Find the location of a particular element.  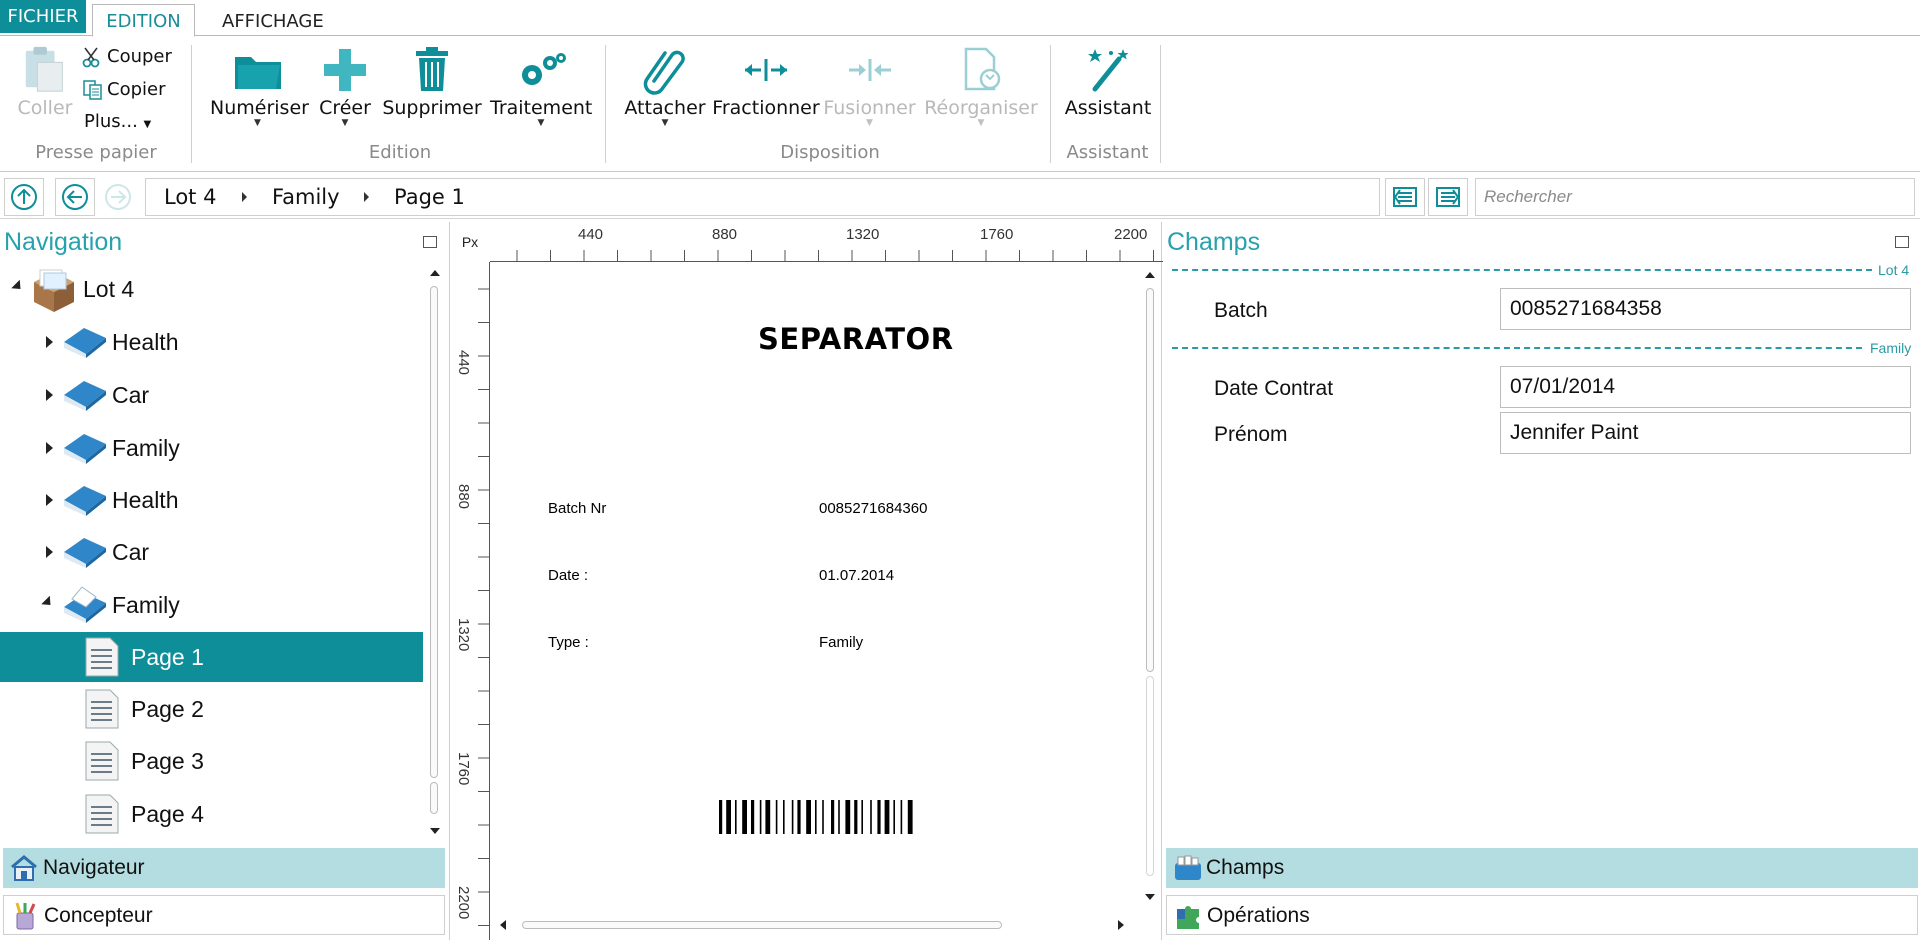

book-icon is located at coordinates (85, 501).